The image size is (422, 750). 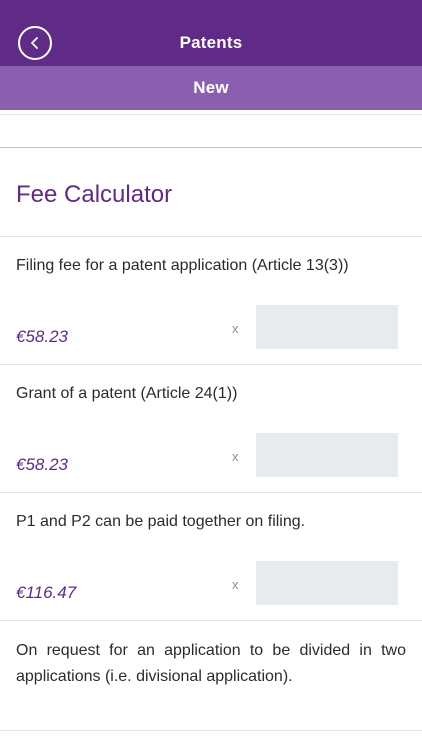 I want to click on page-title: Patents, so click(x=211, y=42).